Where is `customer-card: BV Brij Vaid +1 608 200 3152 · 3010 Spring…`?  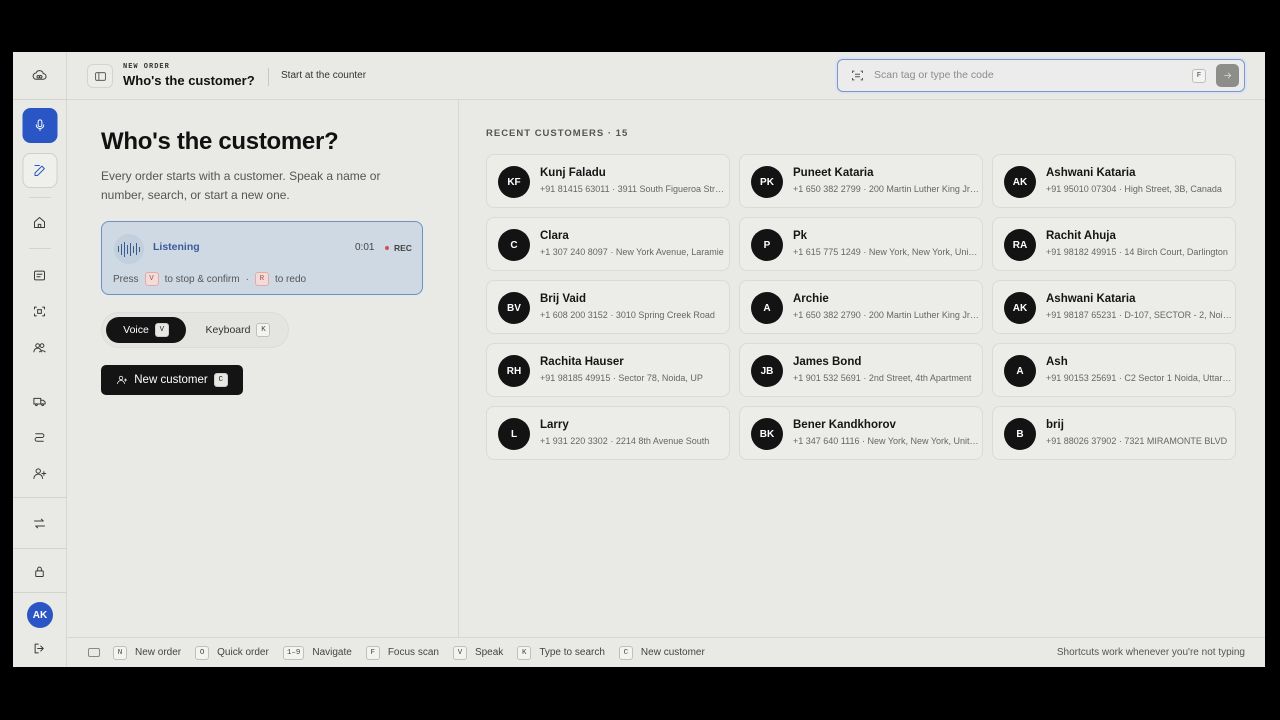
customer-card: BV Brij Vaid +1 608 200 3152 · 3010 Spring… is located at coordinates (608, 307).